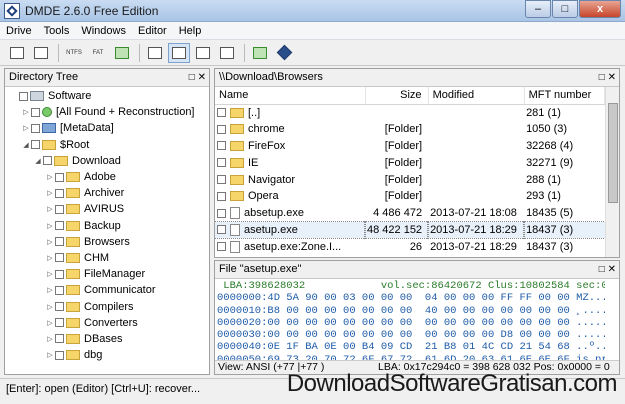 This screenshot has height=404, width=625. What do you see at coordinates (476, 96) in the screenshot?
I see `column-modified: Modified` at bounding box center [476, 96].